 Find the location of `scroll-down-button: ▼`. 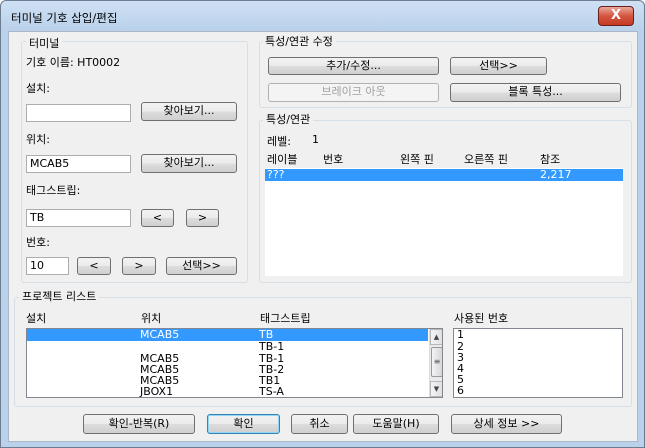

scroll-down-button: ▼ is located at coordinates (436, 389).